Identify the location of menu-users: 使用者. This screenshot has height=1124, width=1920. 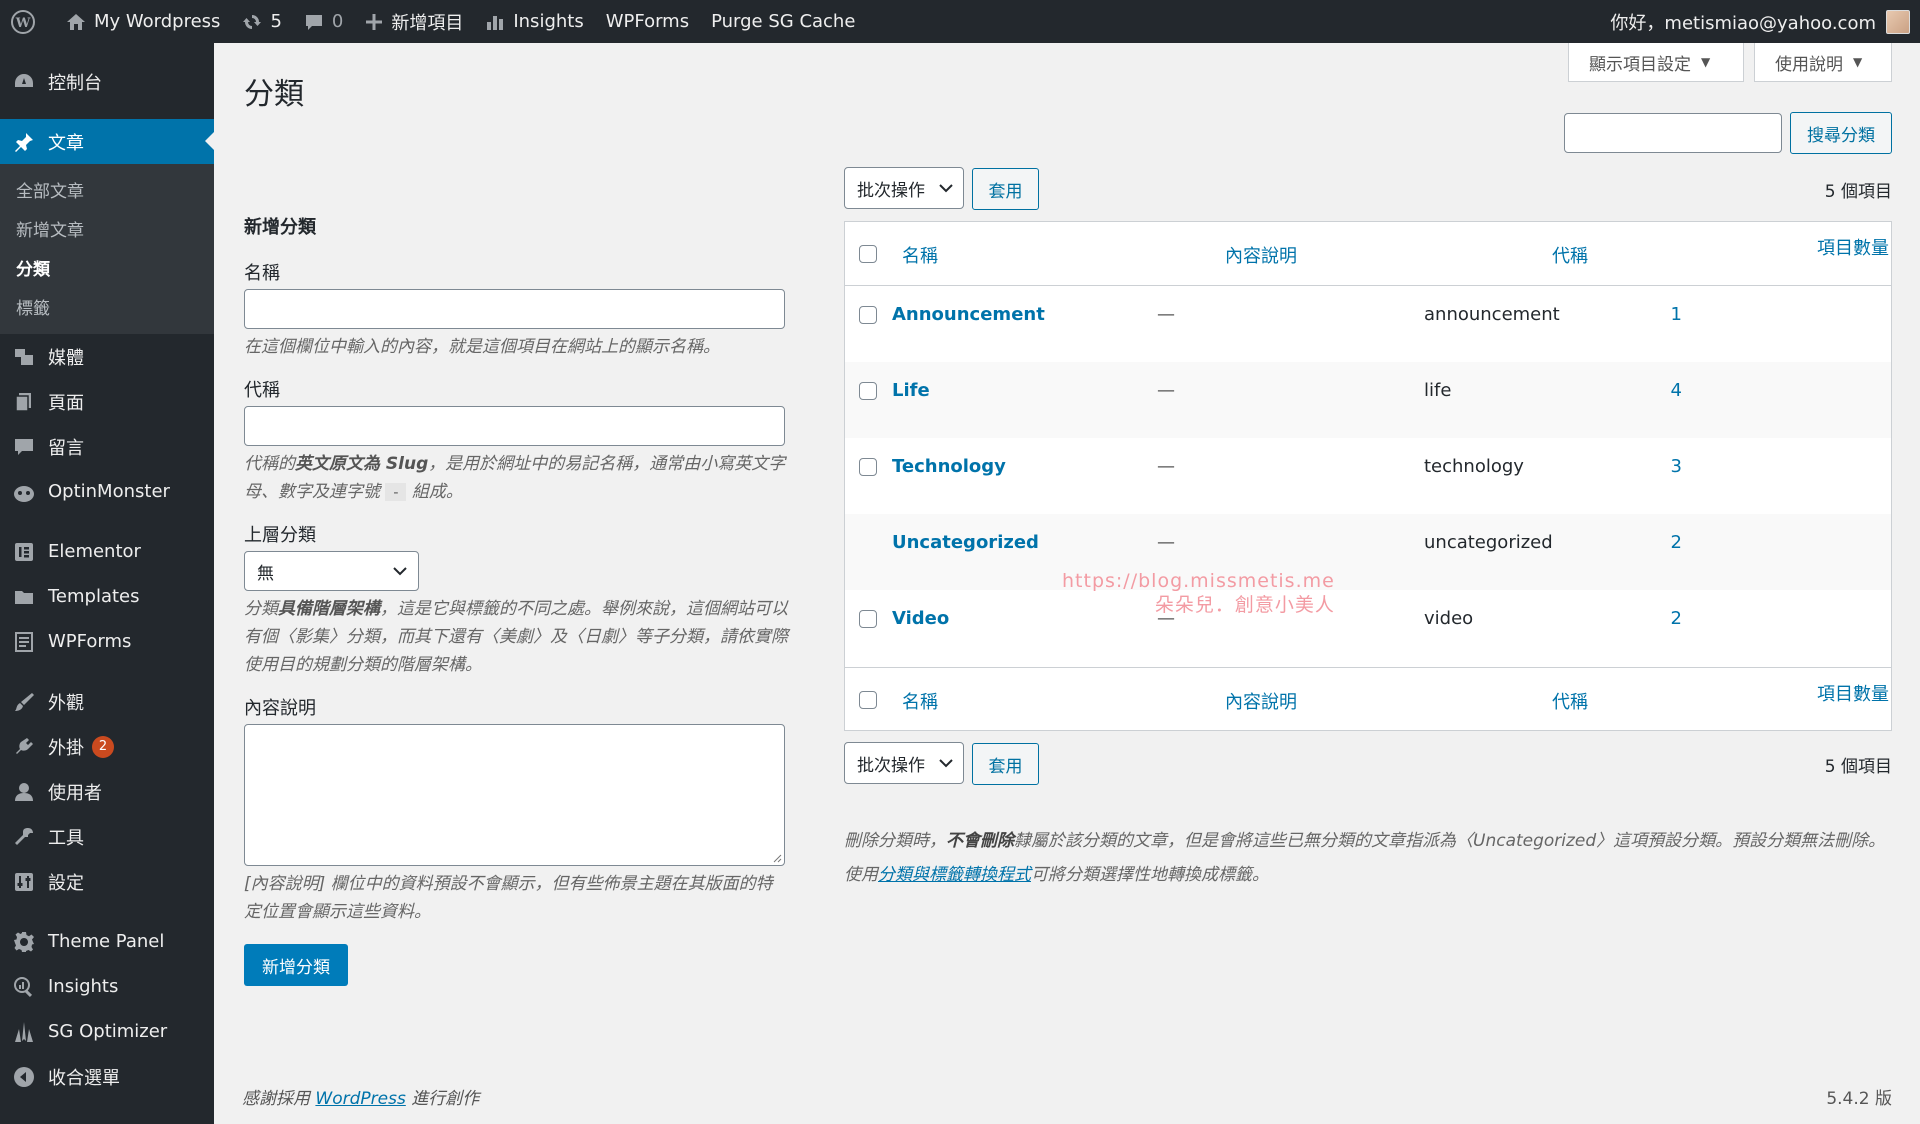
(107, 791).